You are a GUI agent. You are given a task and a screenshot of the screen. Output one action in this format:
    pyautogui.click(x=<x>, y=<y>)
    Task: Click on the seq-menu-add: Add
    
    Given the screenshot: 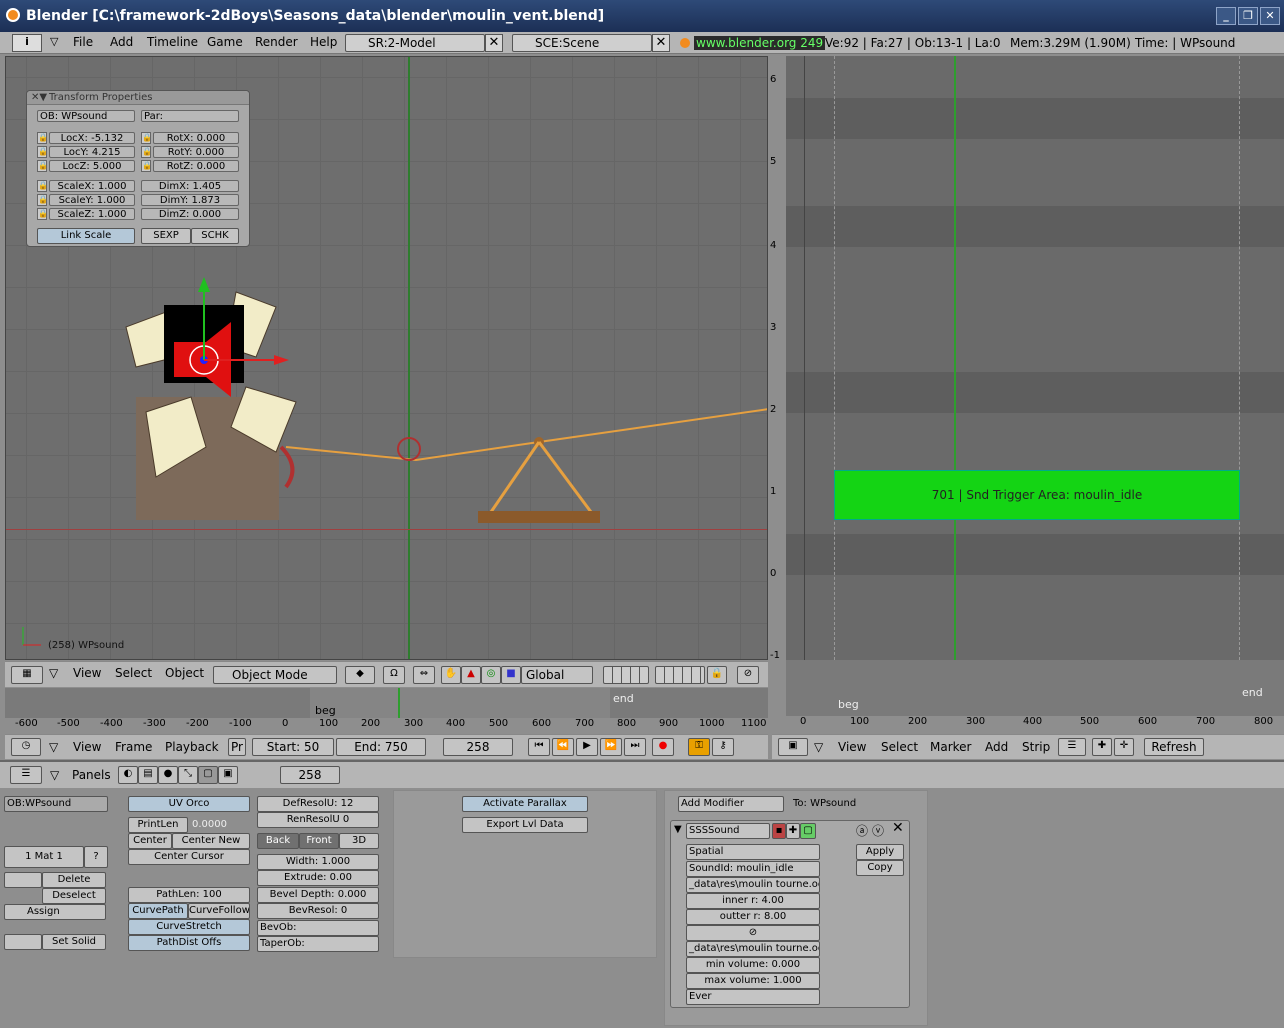 What is the action you would take?
    pyautogui.click(x=996, y=747)
    